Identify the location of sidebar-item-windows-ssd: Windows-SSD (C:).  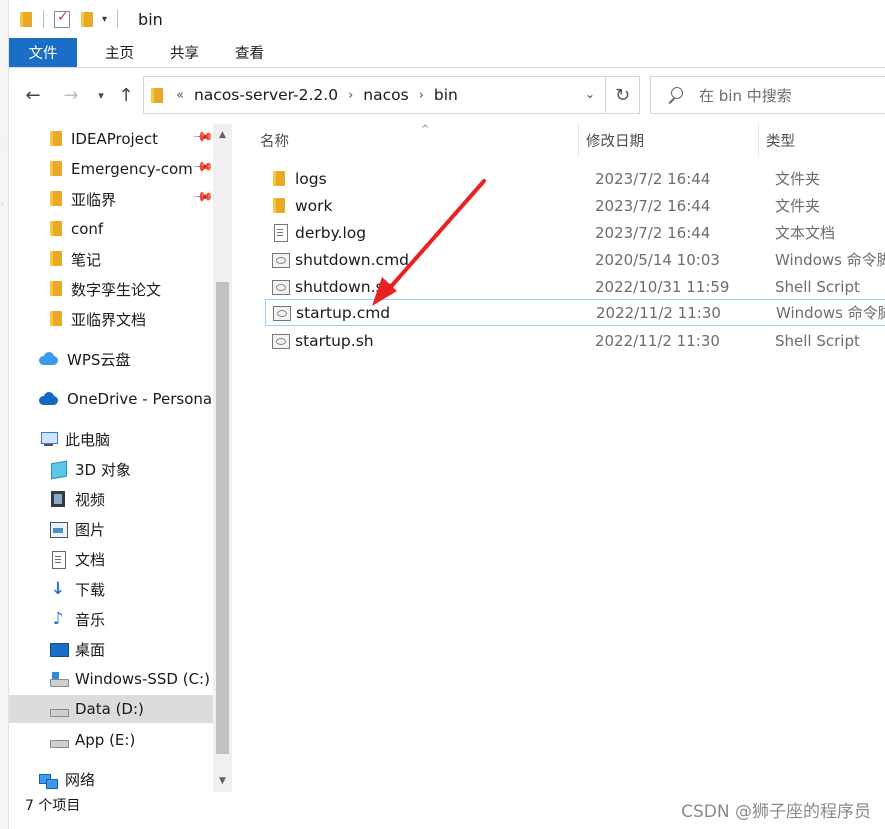
(129, 679).